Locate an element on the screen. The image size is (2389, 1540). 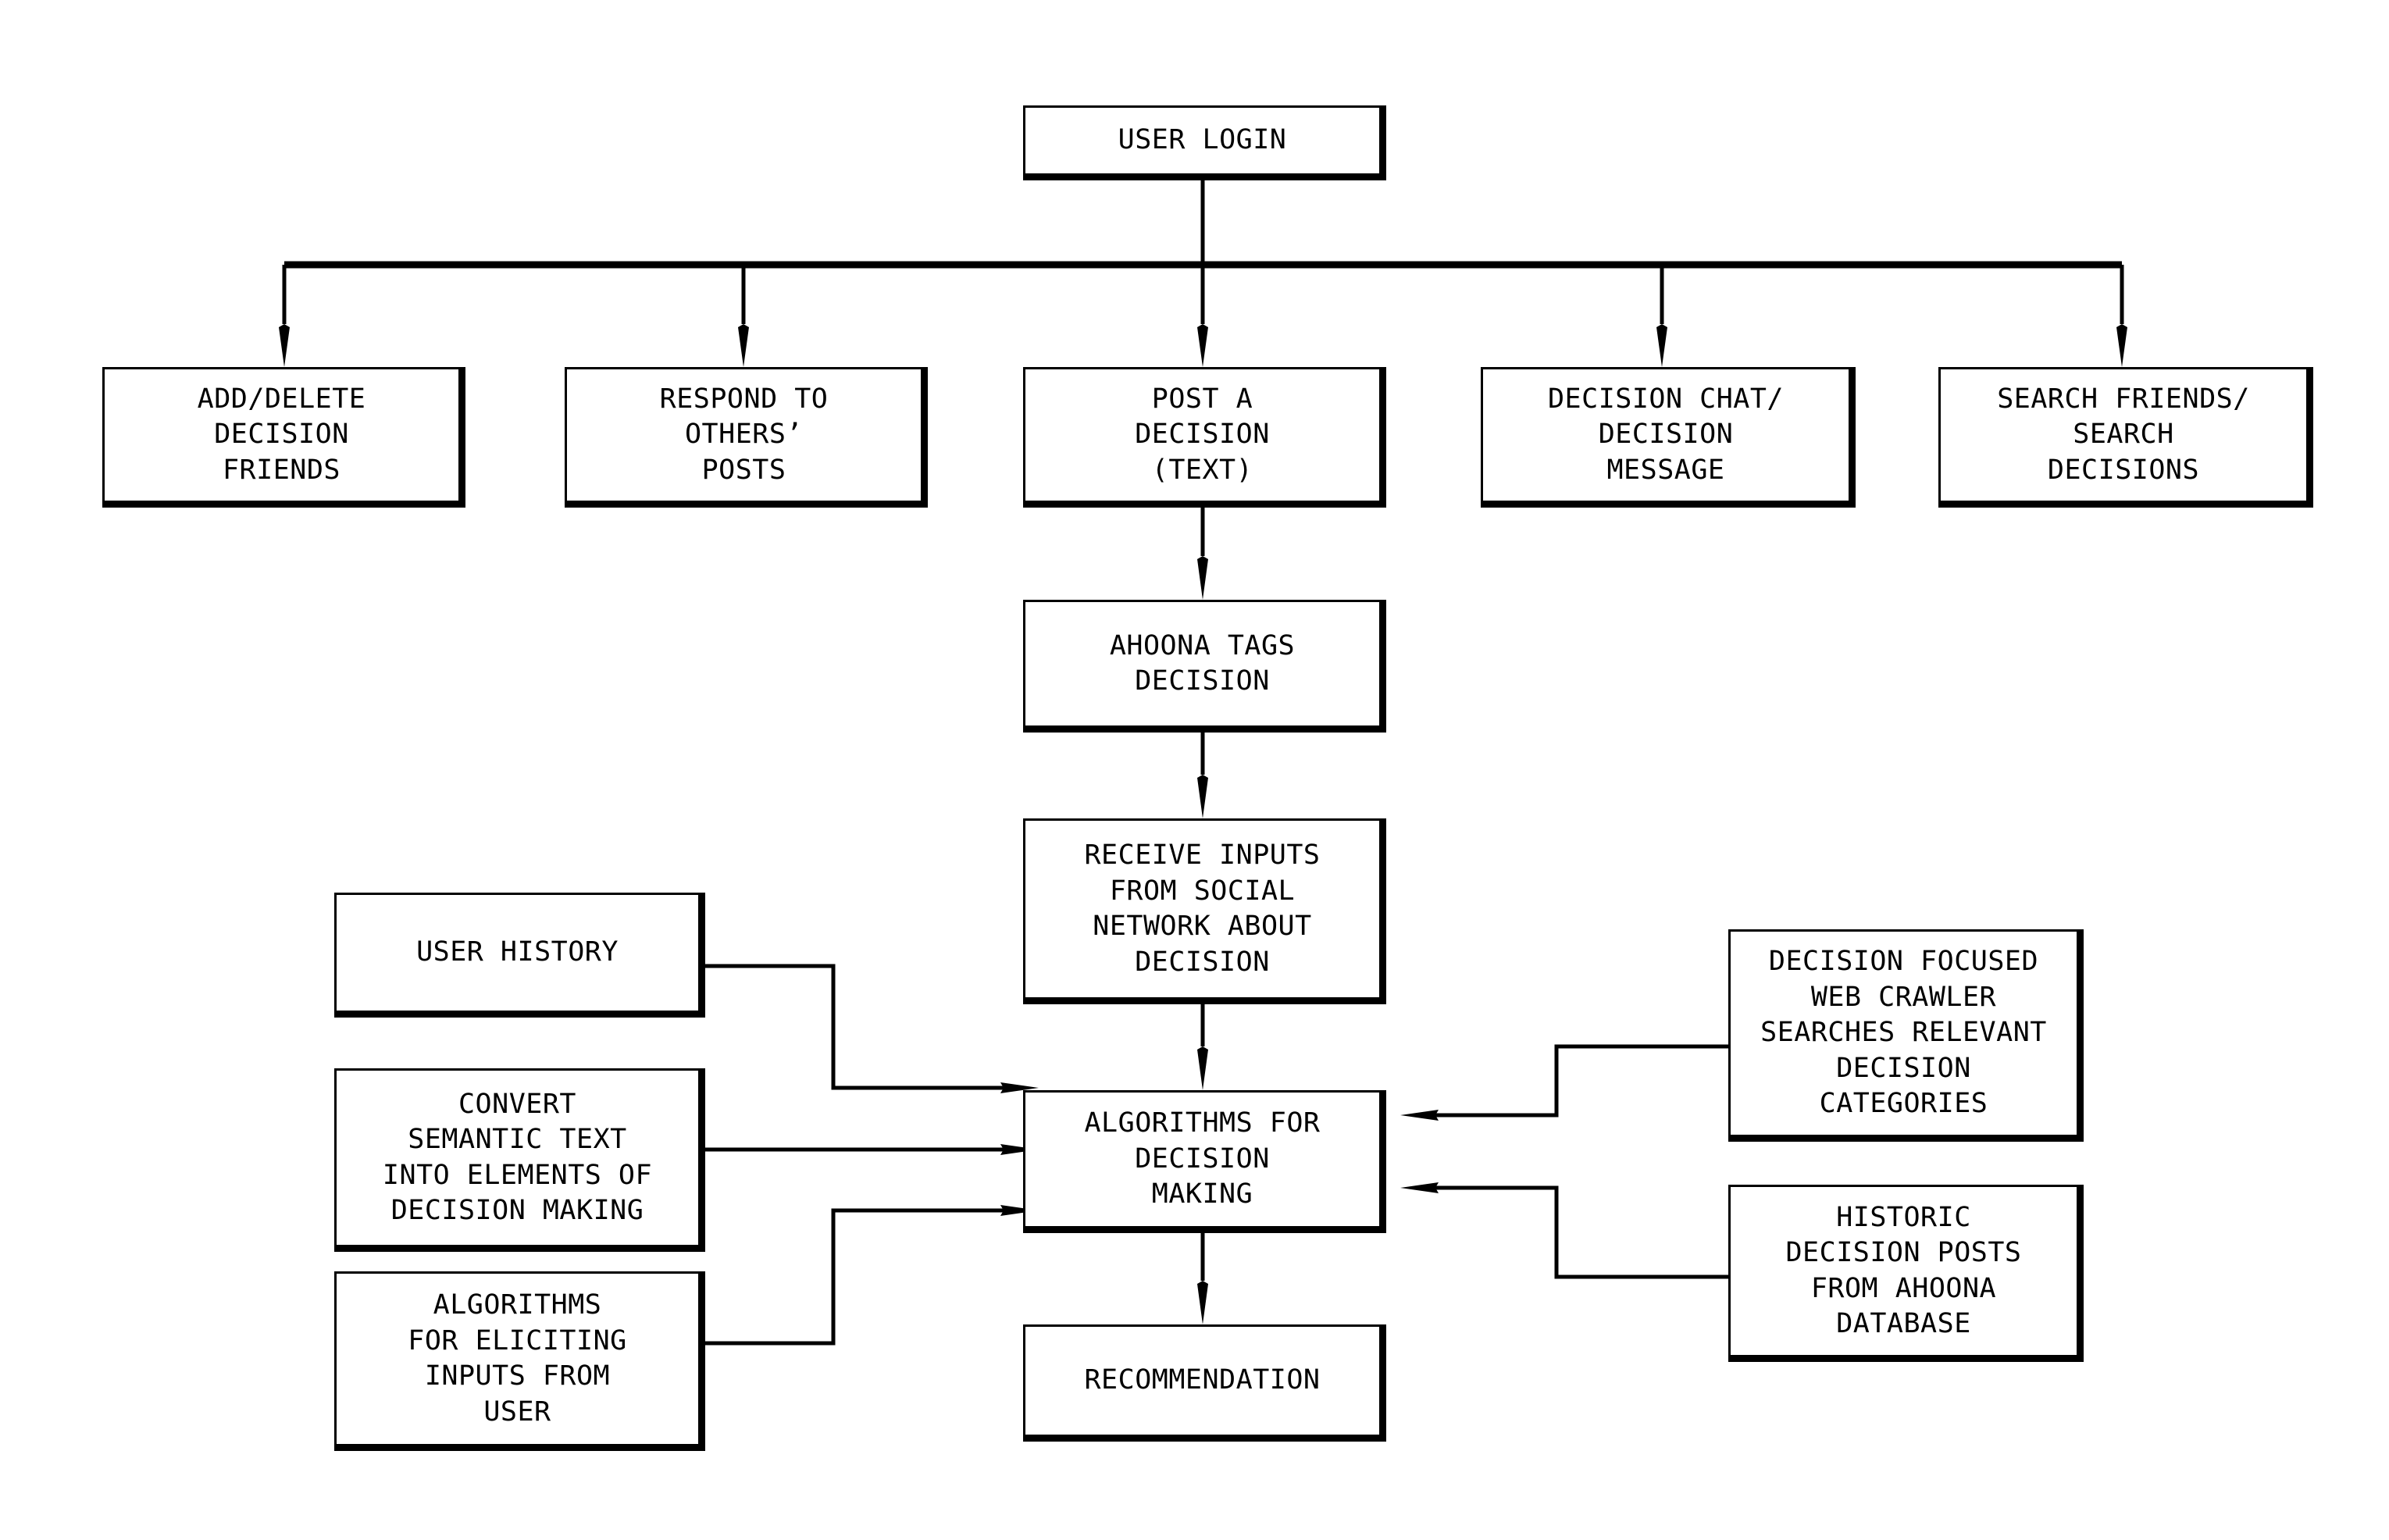
node-ahoona-tags-decision: AHOONA TAGS DECISION is located at coordinates (1204, 666).